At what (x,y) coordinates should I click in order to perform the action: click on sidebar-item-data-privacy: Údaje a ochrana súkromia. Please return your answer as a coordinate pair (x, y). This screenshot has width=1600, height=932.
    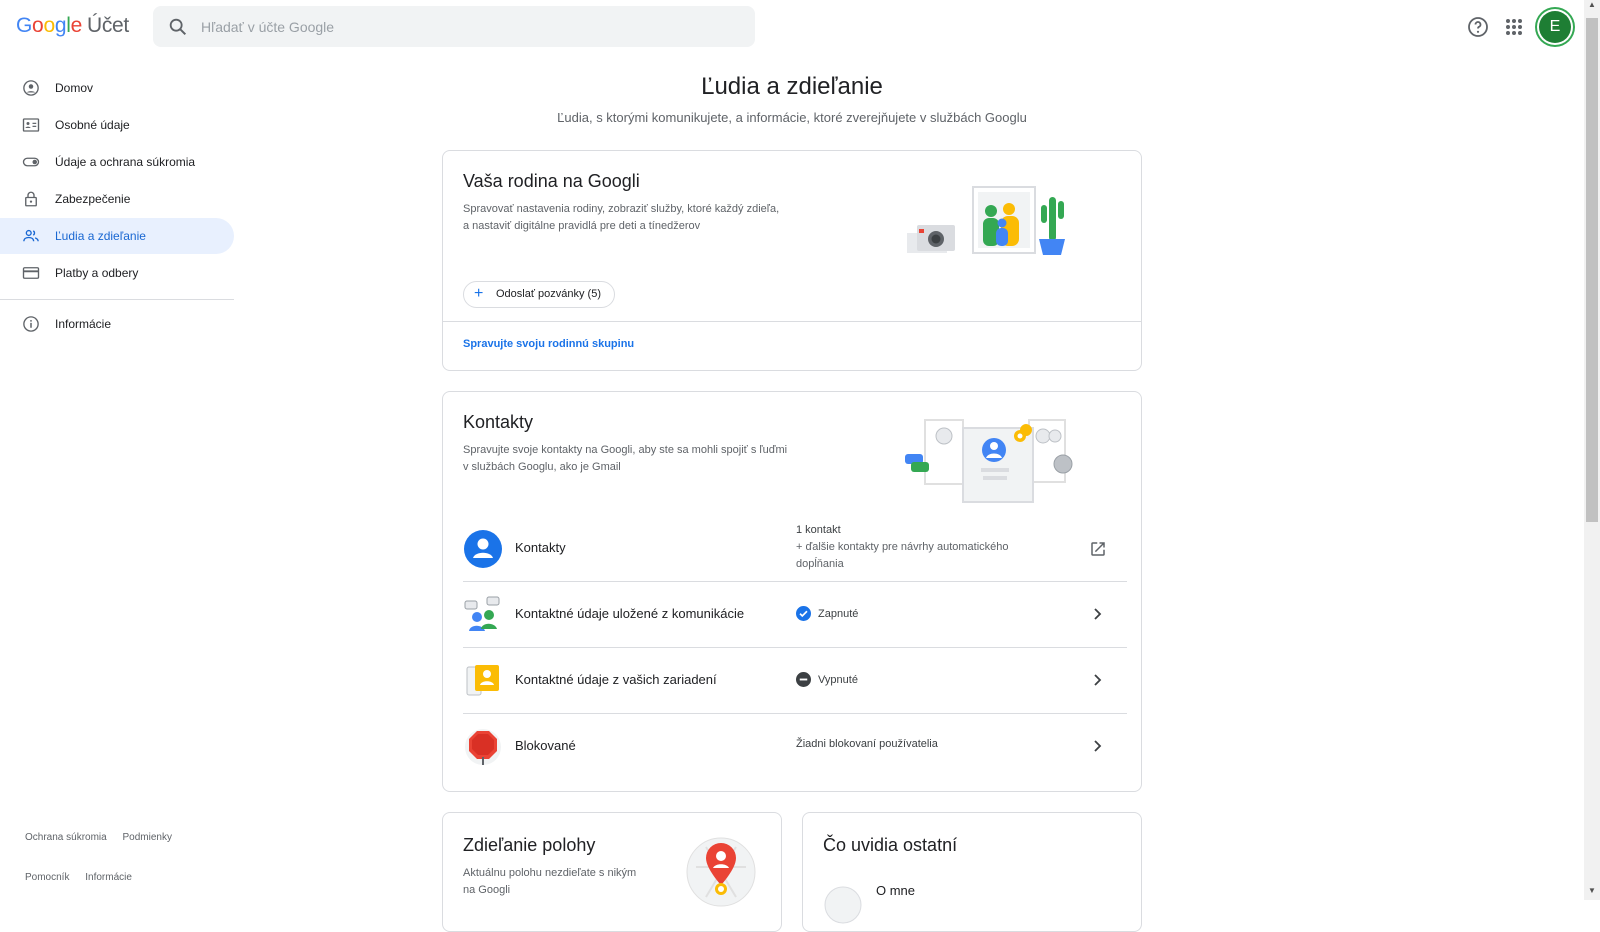
    Looking at the image, I should click on (117, 162).